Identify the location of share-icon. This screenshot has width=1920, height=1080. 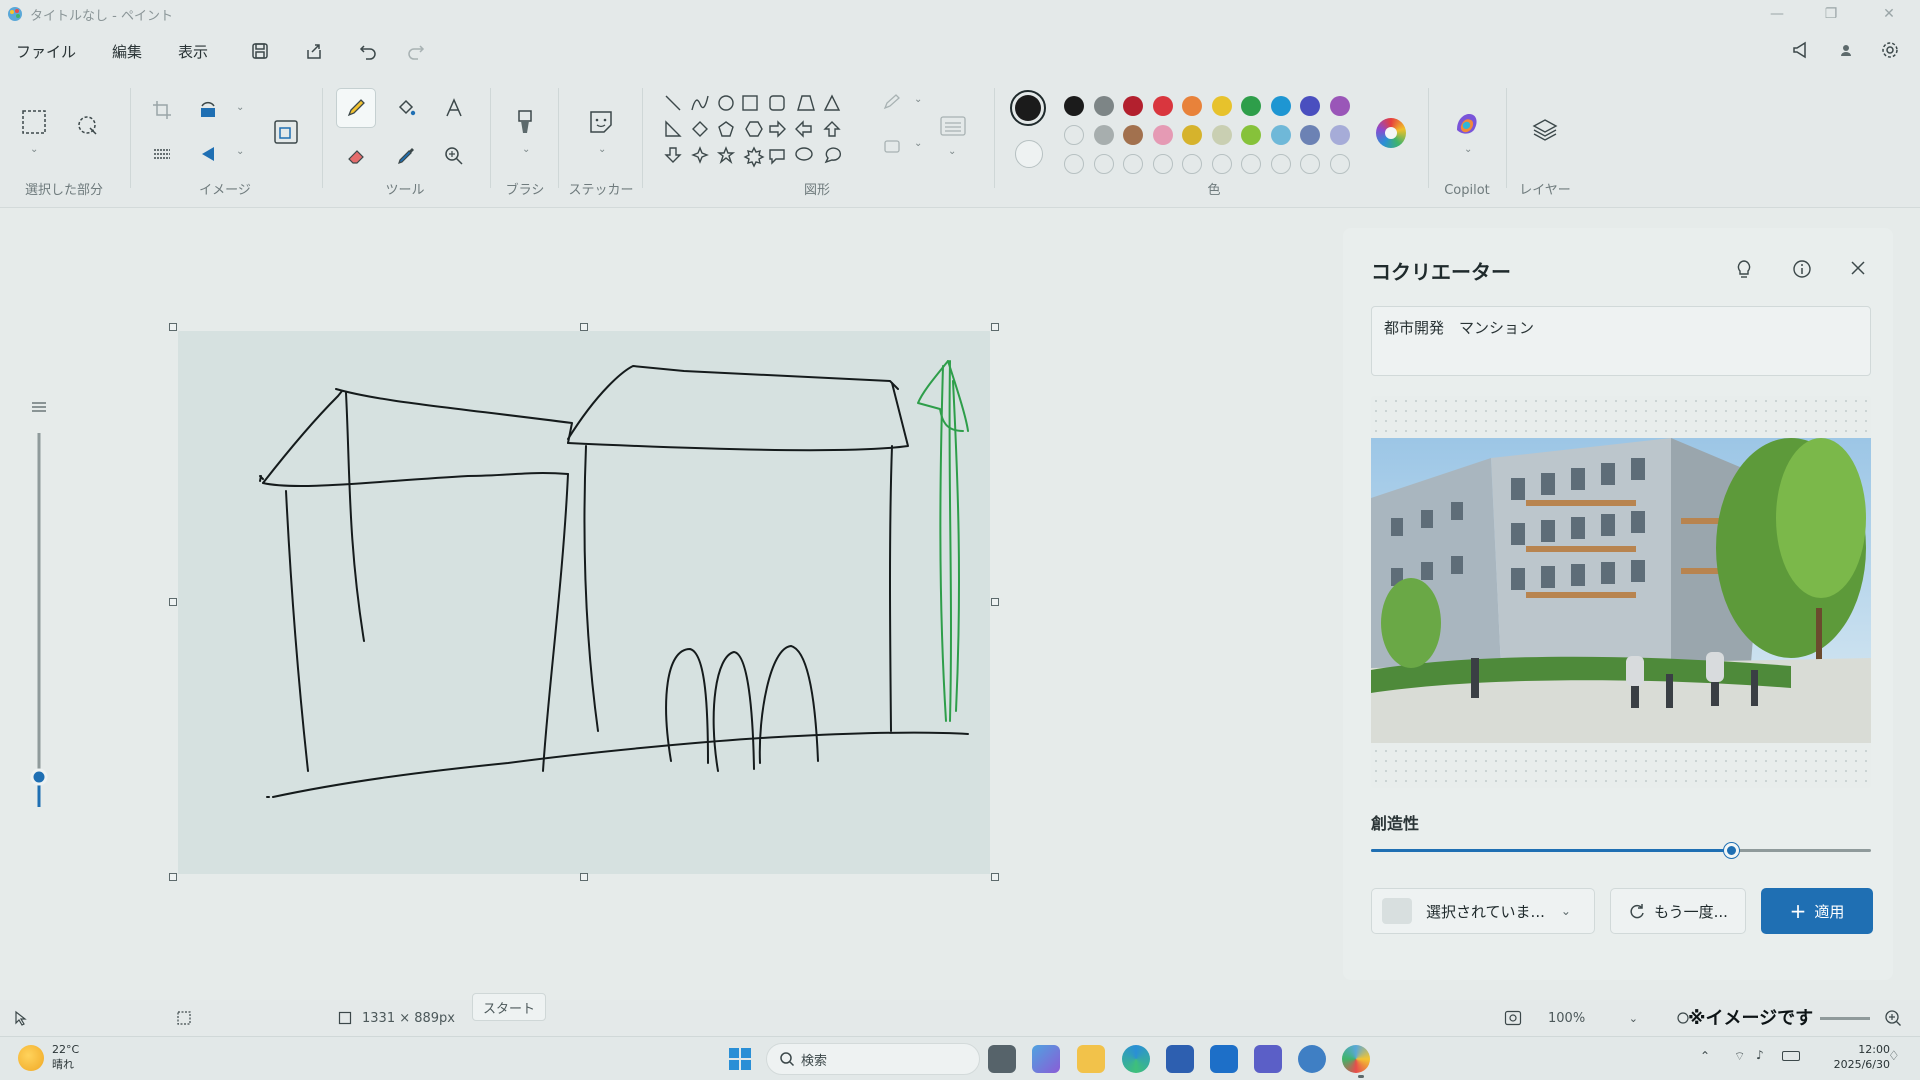
(314, 51).